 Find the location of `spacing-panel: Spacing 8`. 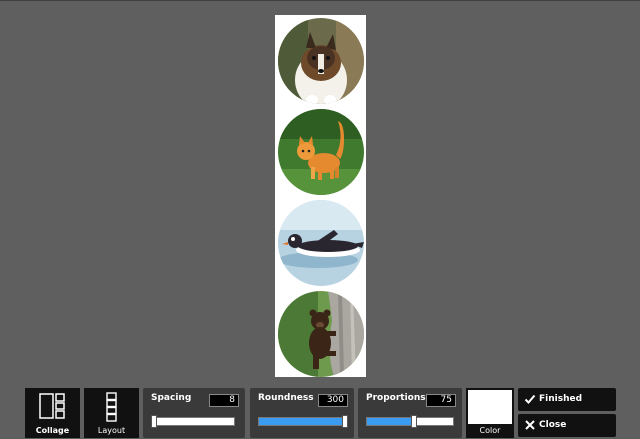

spacing-panel: Spacing 8 is located at coordinates (194, 413).